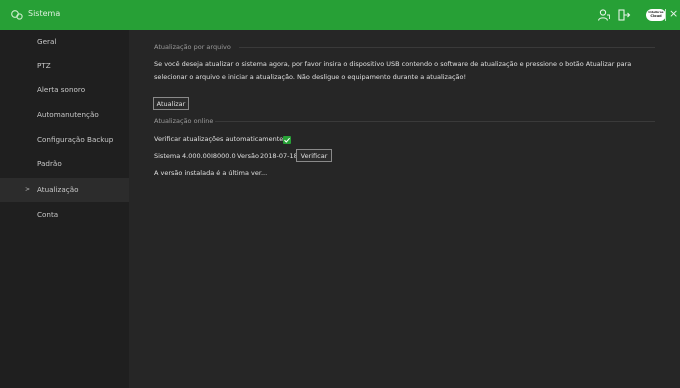 This screenshot has width=680, height=388. What do you see at coordinates (47, 41) in the screenshot?
I see `sidebar-item-label: Geral` at bounding box center [47, 41].